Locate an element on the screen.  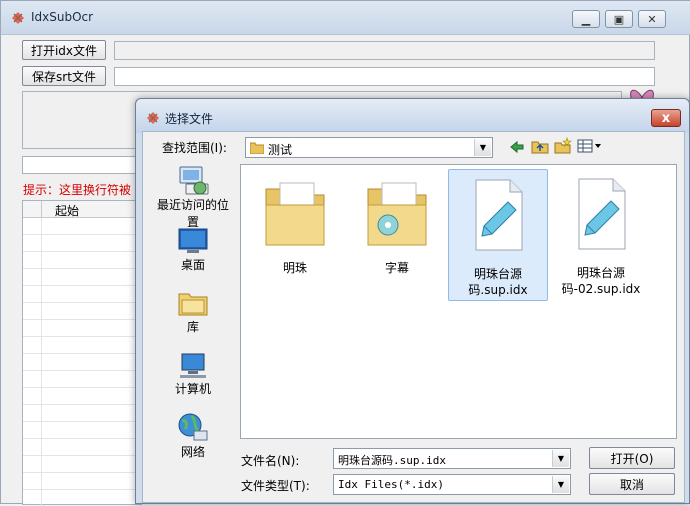
dialog-title-bar: 选择文件 x is located at coordinates (412, 116).